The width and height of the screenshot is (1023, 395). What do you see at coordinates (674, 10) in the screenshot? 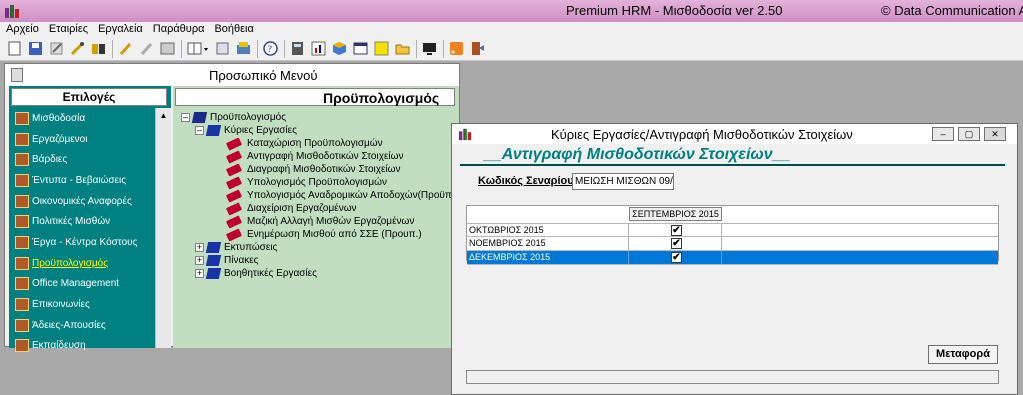
I see `app-title: Premium HRM - Μισθοδοσία ver 2.50` at bounding box center [674, 10].